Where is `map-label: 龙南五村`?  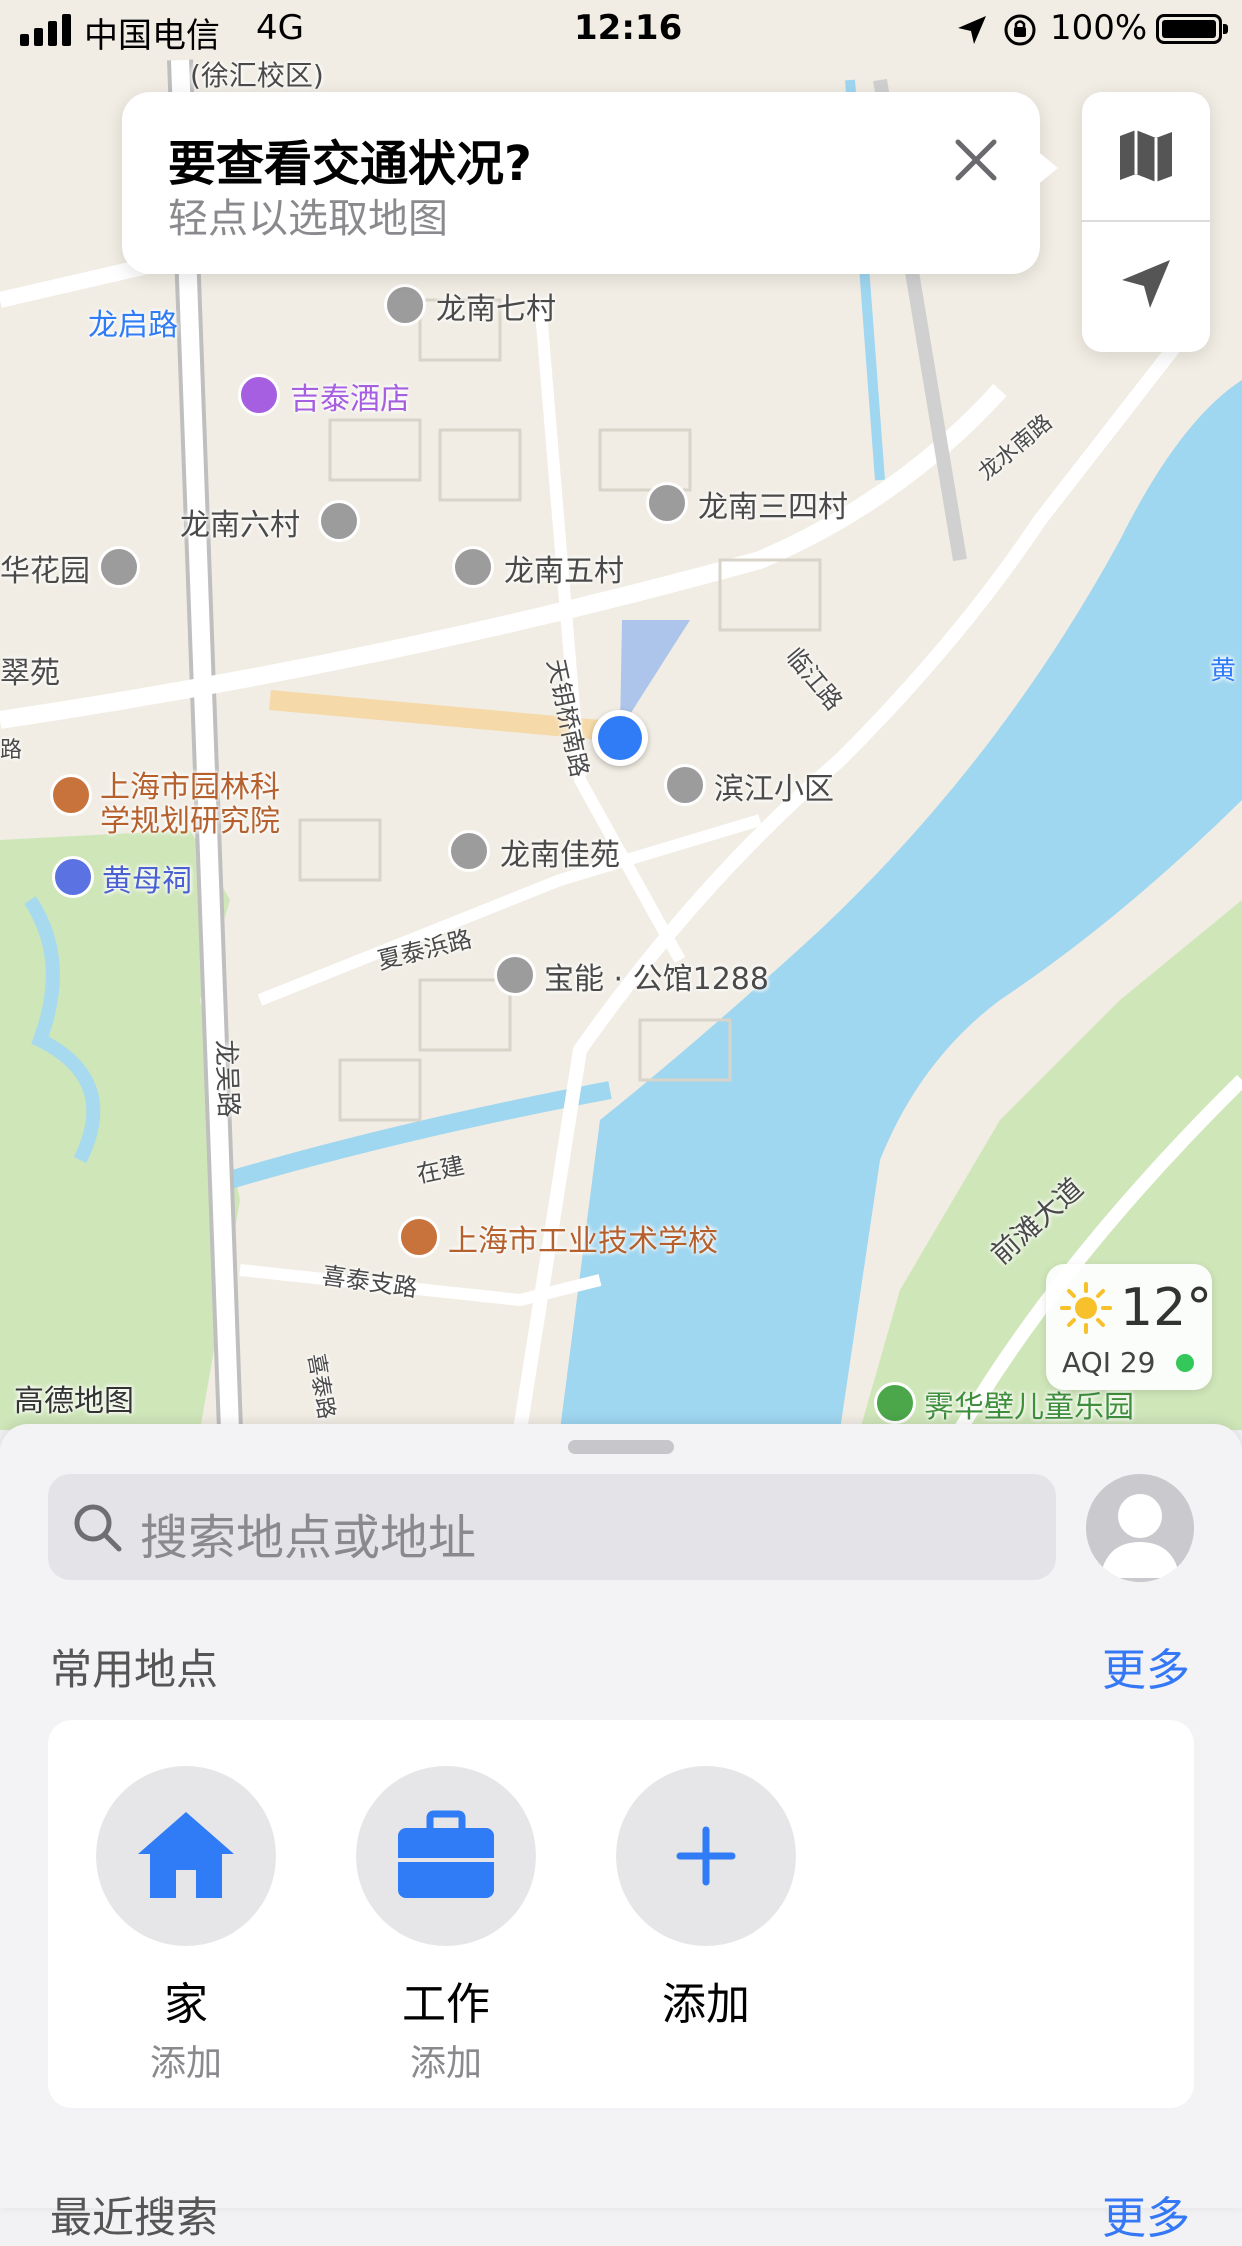
map-label: 龙南五村 is located at coordinates (564, 571).